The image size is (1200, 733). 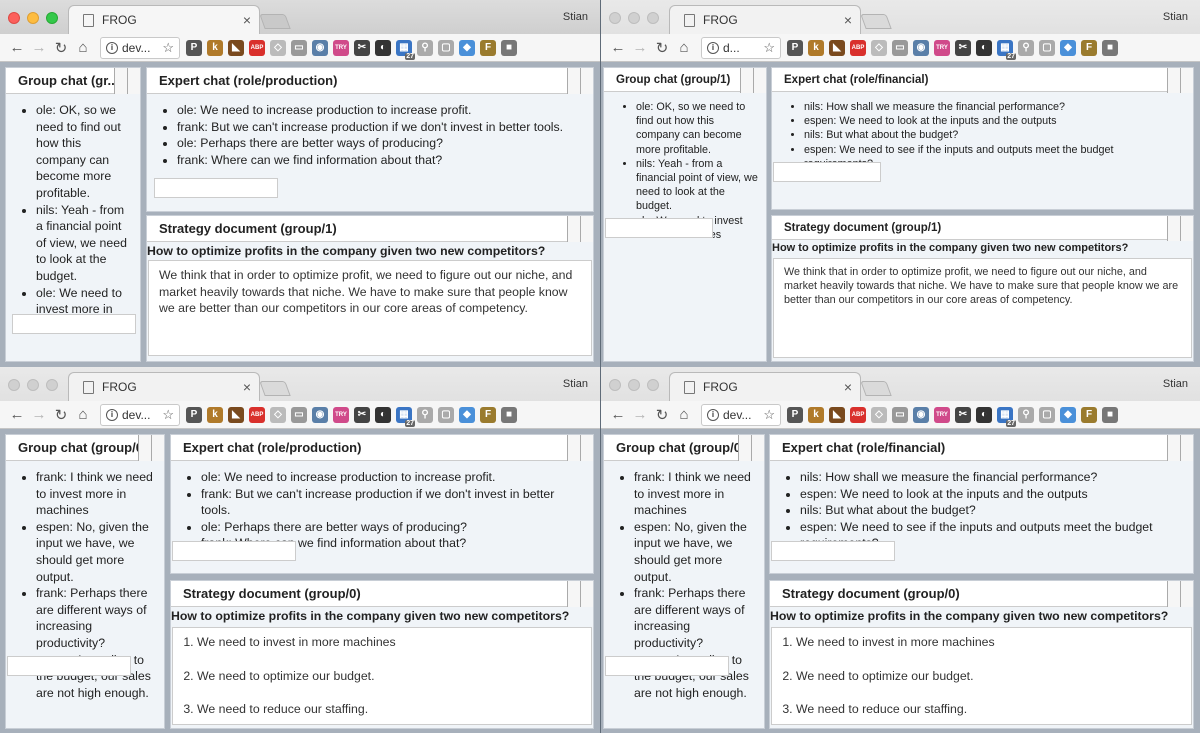 I want to click on address-bar: i dev... ☆, so click(x=741, y=414).